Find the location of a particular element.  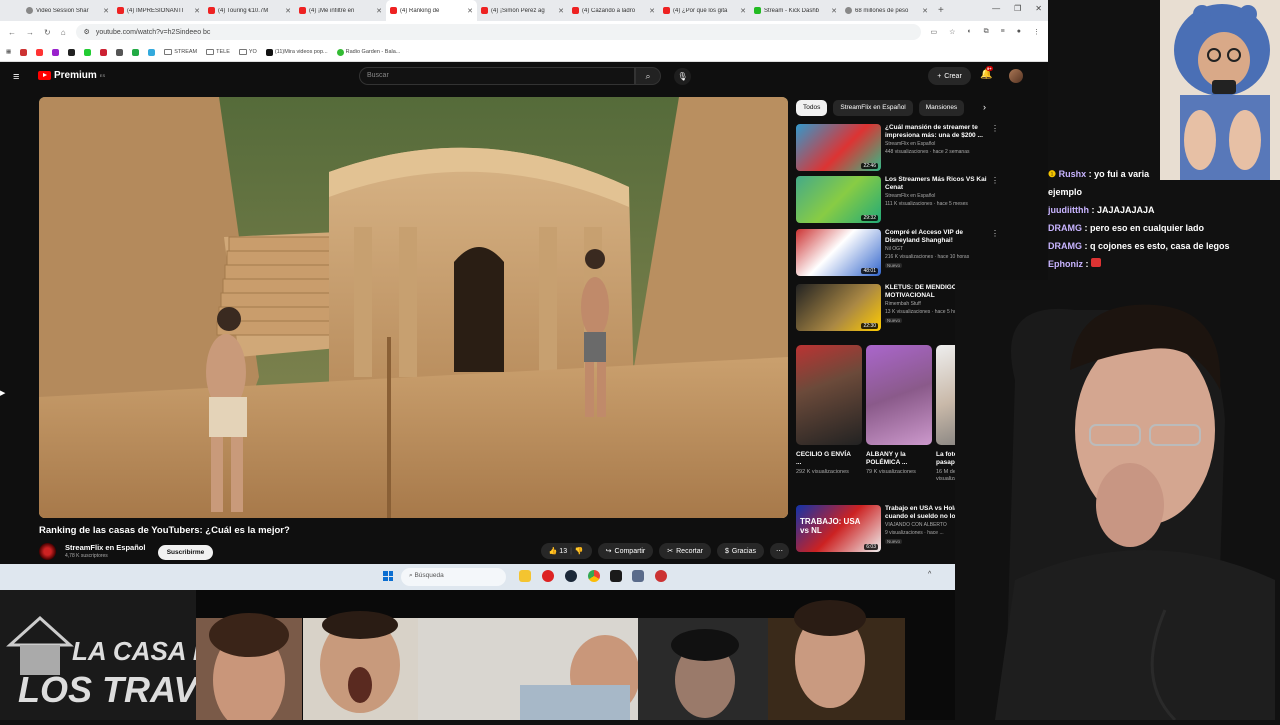

hamburger-menu-icon: ≡ is located at coordinates (16, 77).